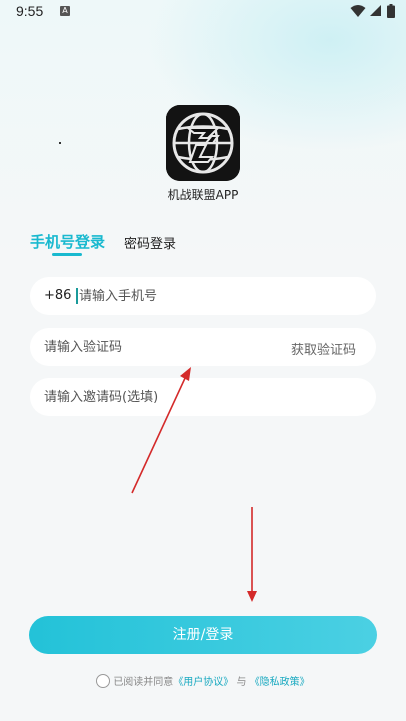  Describe the element at coordinates (203, 635) in the screenshot. I see `register-login-button: 注册/登录` at that location.